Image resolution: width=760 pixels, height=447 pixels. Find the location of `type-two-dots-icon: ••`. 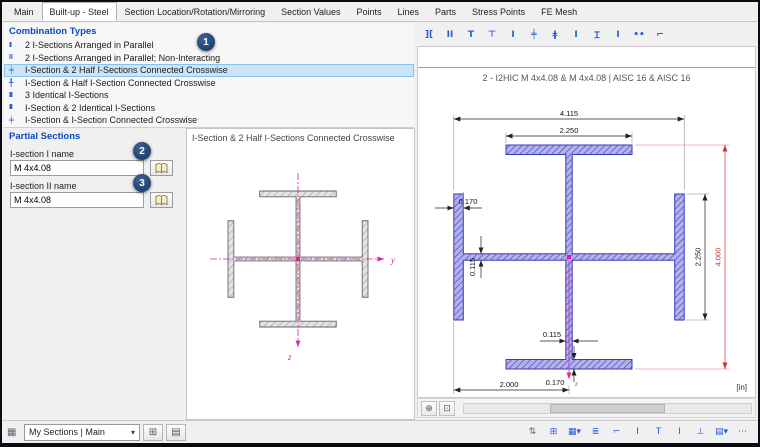

type-two-dots-icon: •• is located at coordinates (639, 34).